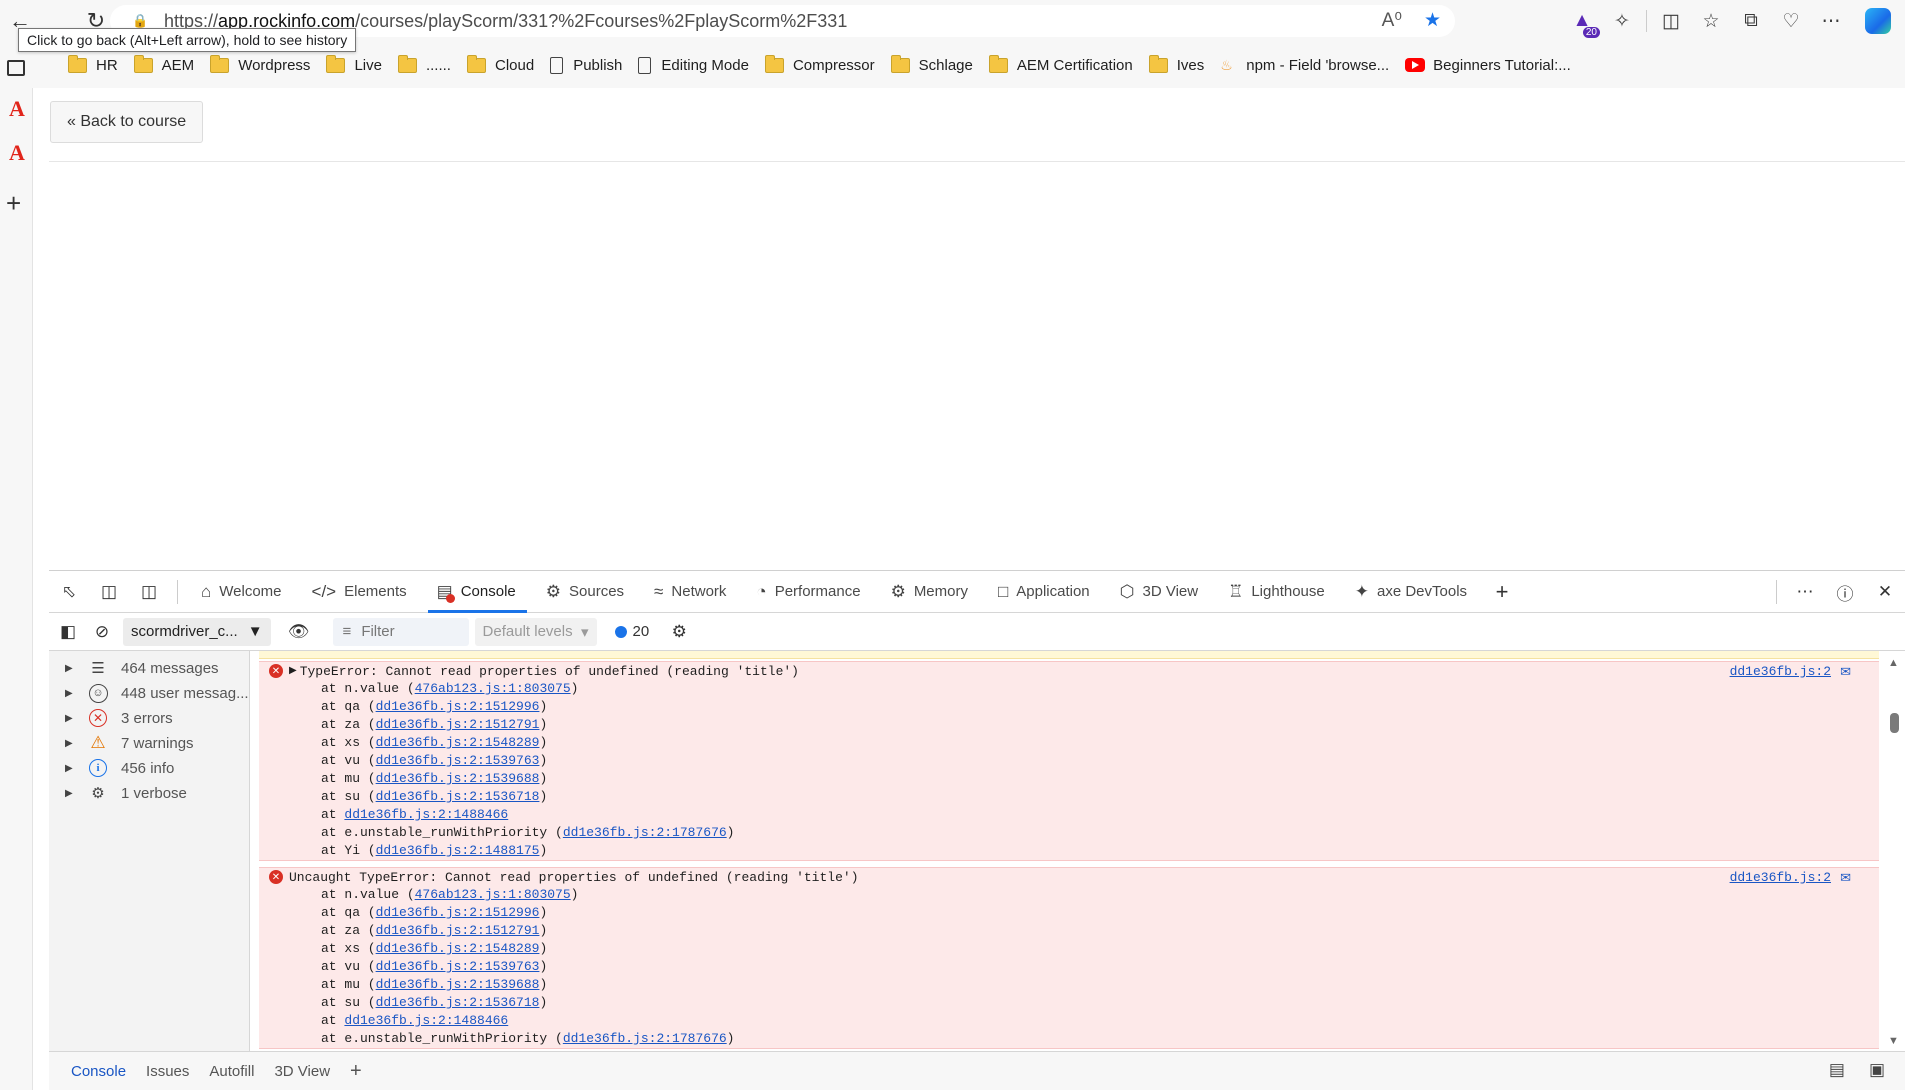  I want to click on bookmark-item: Schlage, so click(932, 65).